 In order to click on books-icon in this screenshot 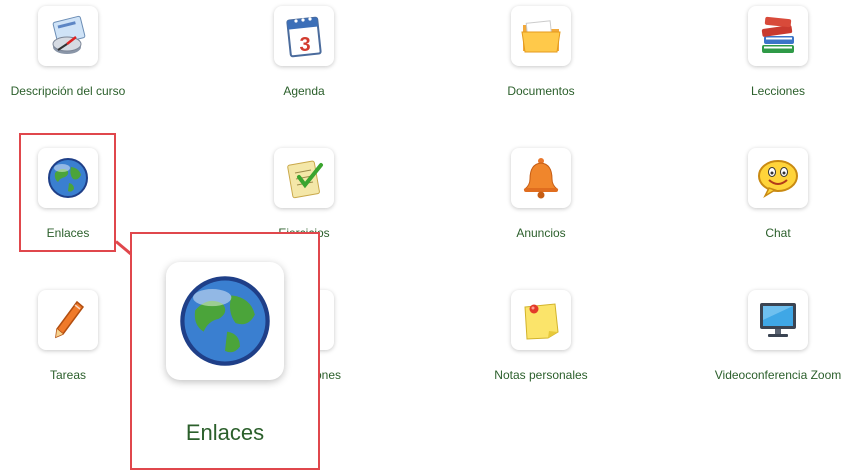, I will do `click(778, 36)`.